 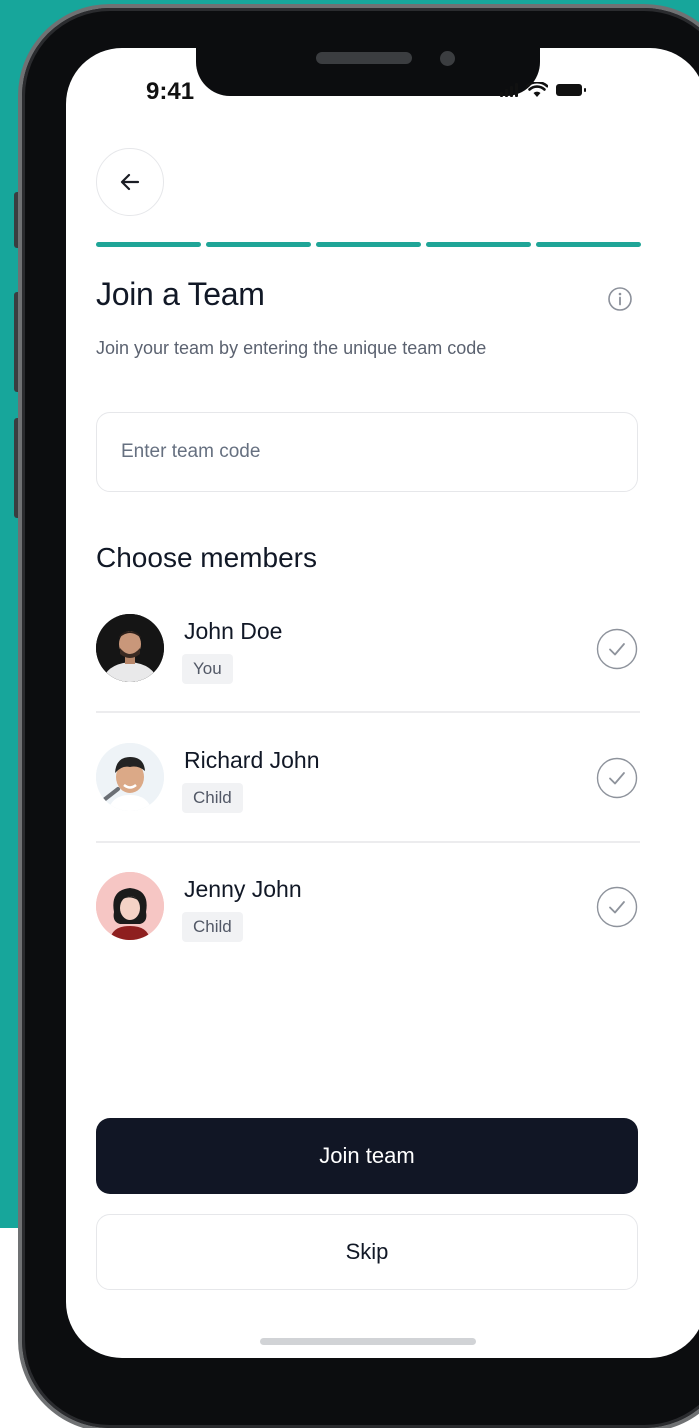 What do you see at coordinates (364, 58) in the screenshot?
I see `speaker-grille` at bounding box center [364, 58].